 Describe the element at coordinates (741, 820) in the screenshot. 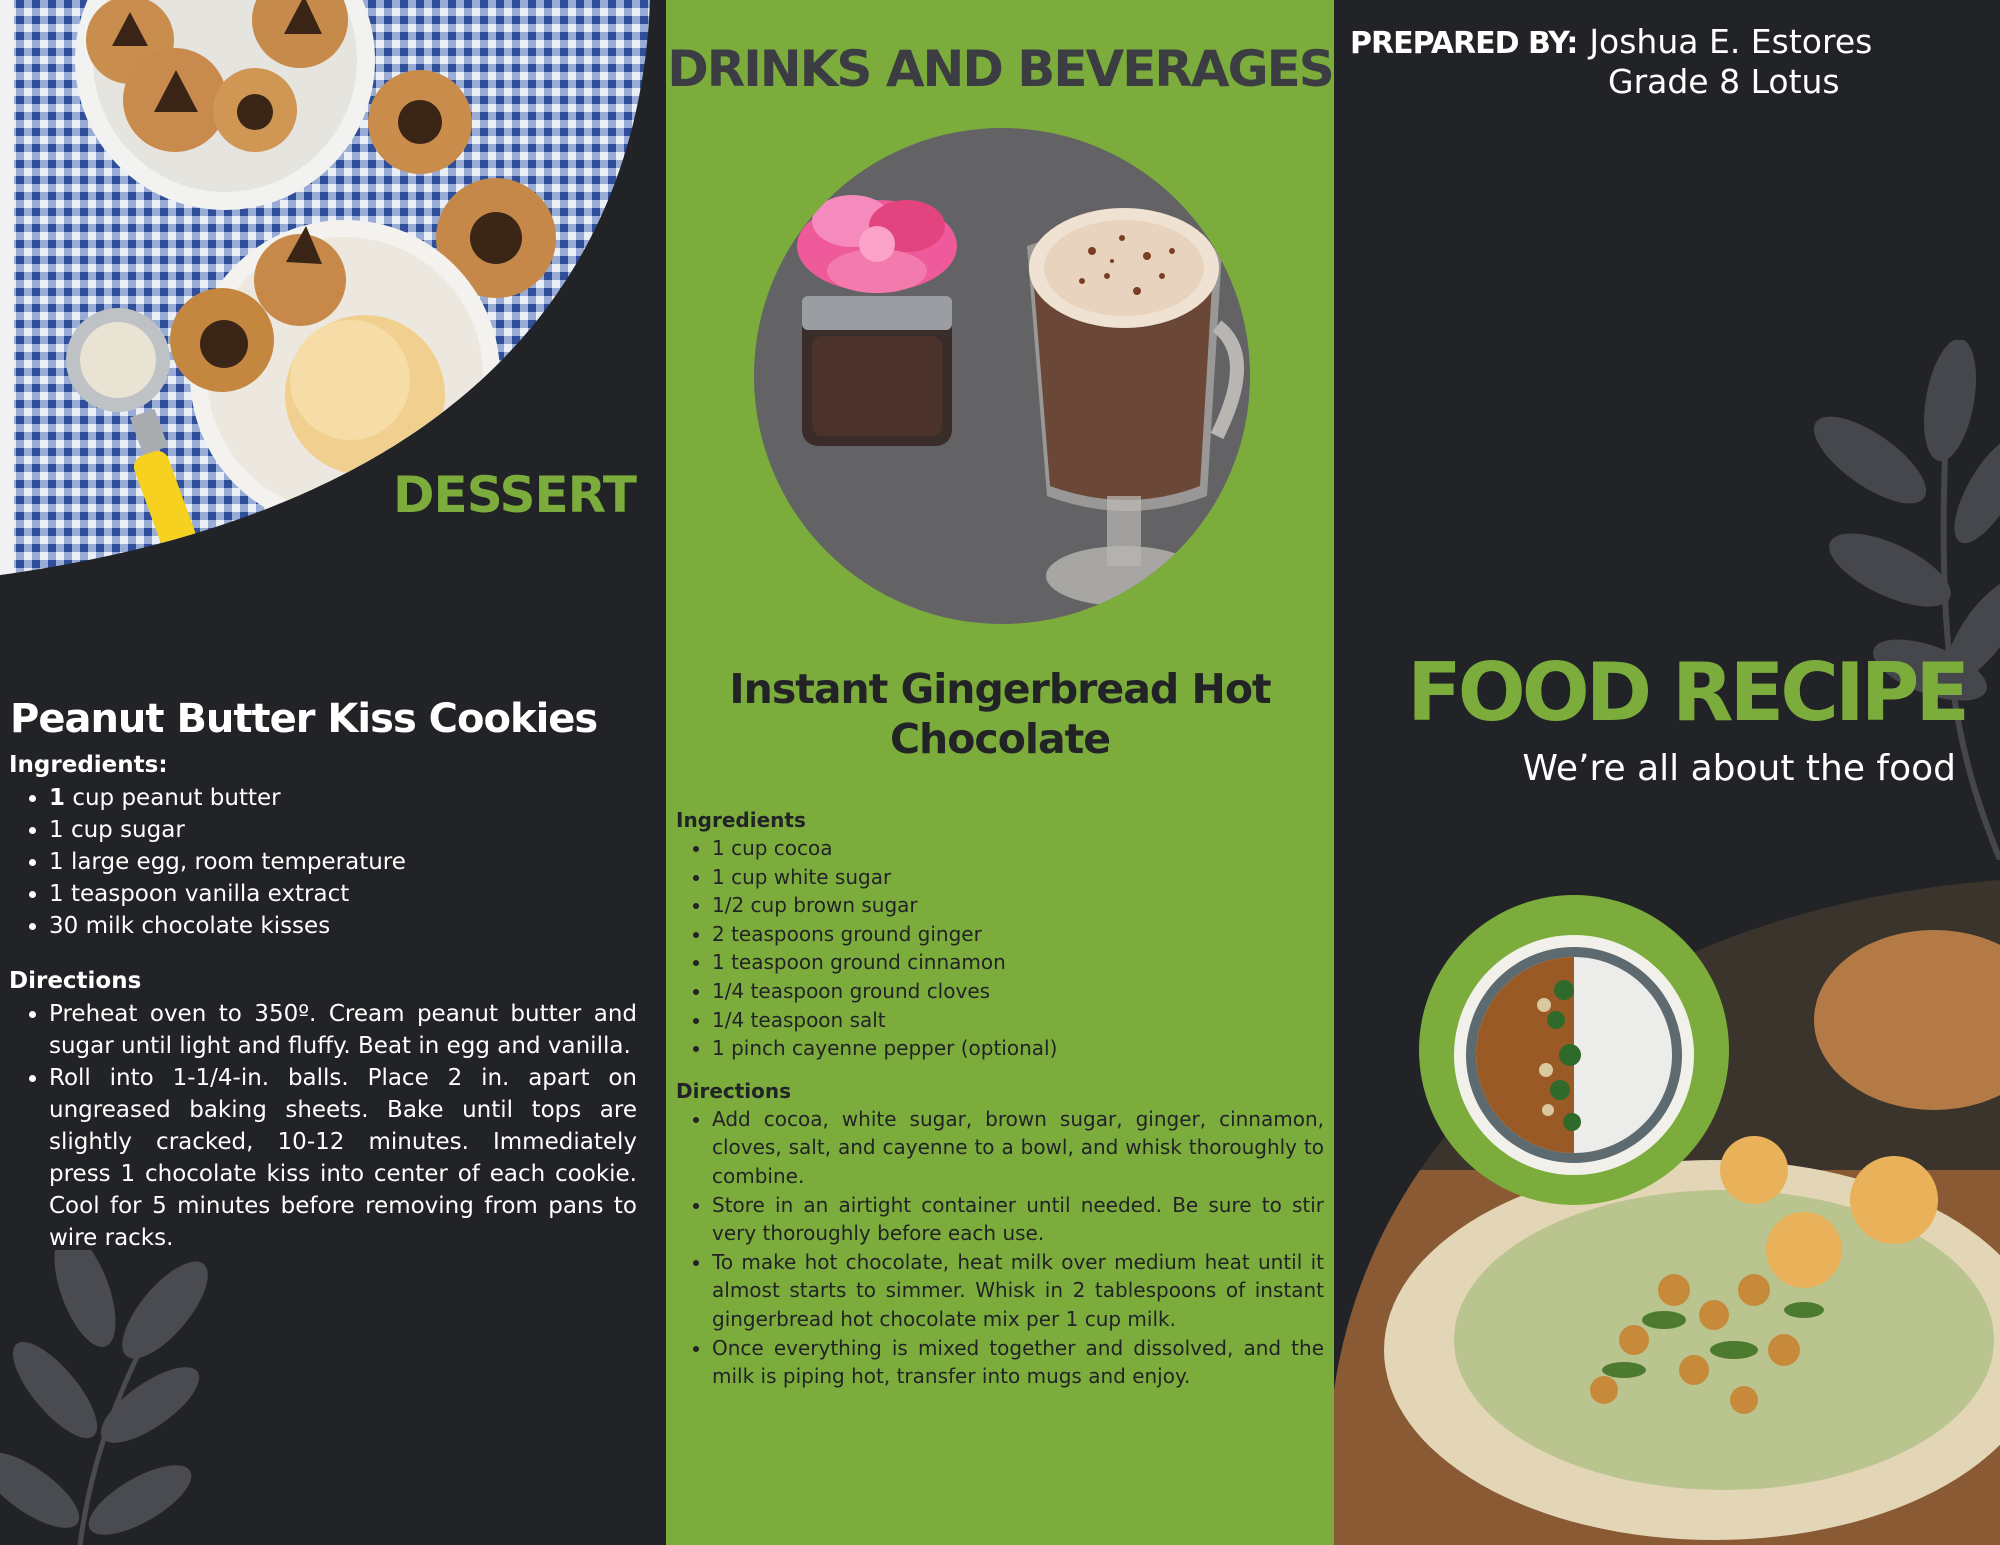

I see `cocoa-ingredients-heading: Ingredients` at that location.